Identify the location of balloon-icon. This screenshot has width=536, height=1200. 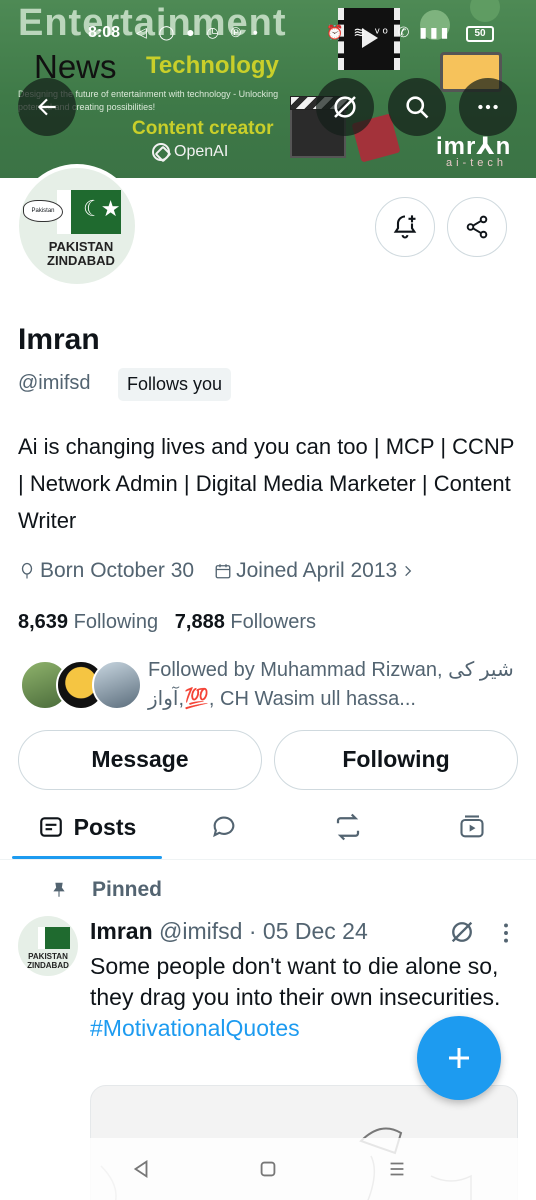
(27, 570).